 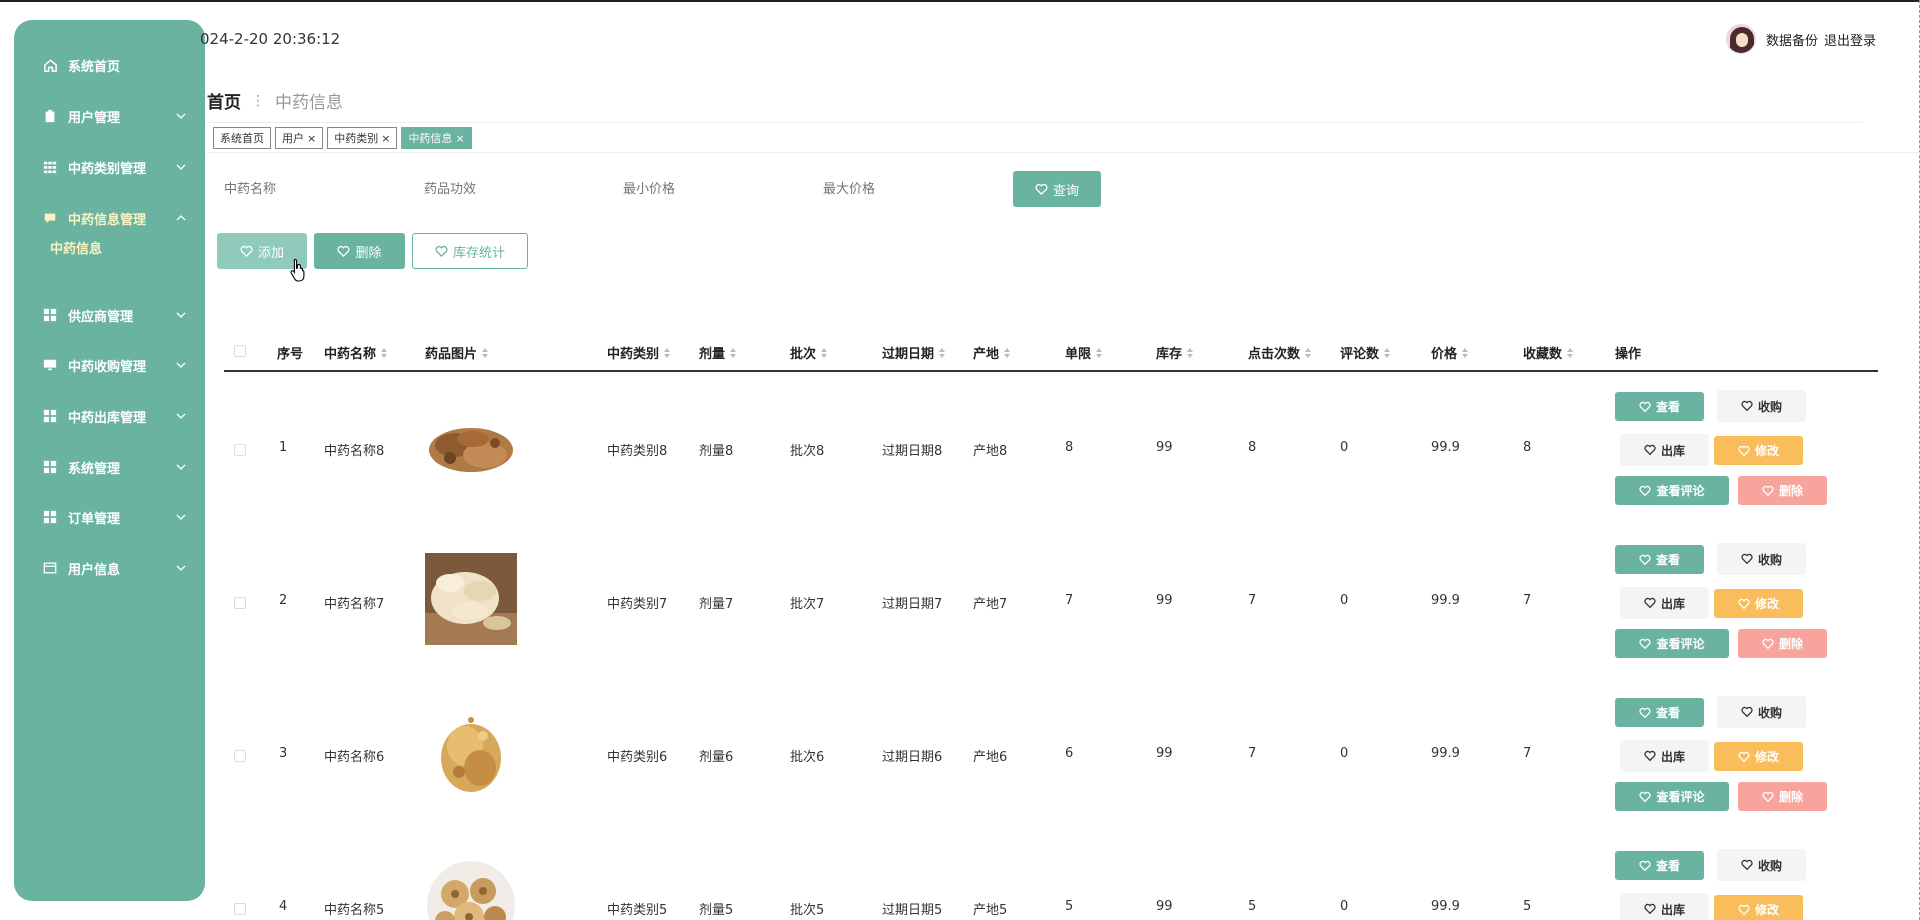 I want to click on stock-stats-button: 库存统计, so click(x=470, y=251).